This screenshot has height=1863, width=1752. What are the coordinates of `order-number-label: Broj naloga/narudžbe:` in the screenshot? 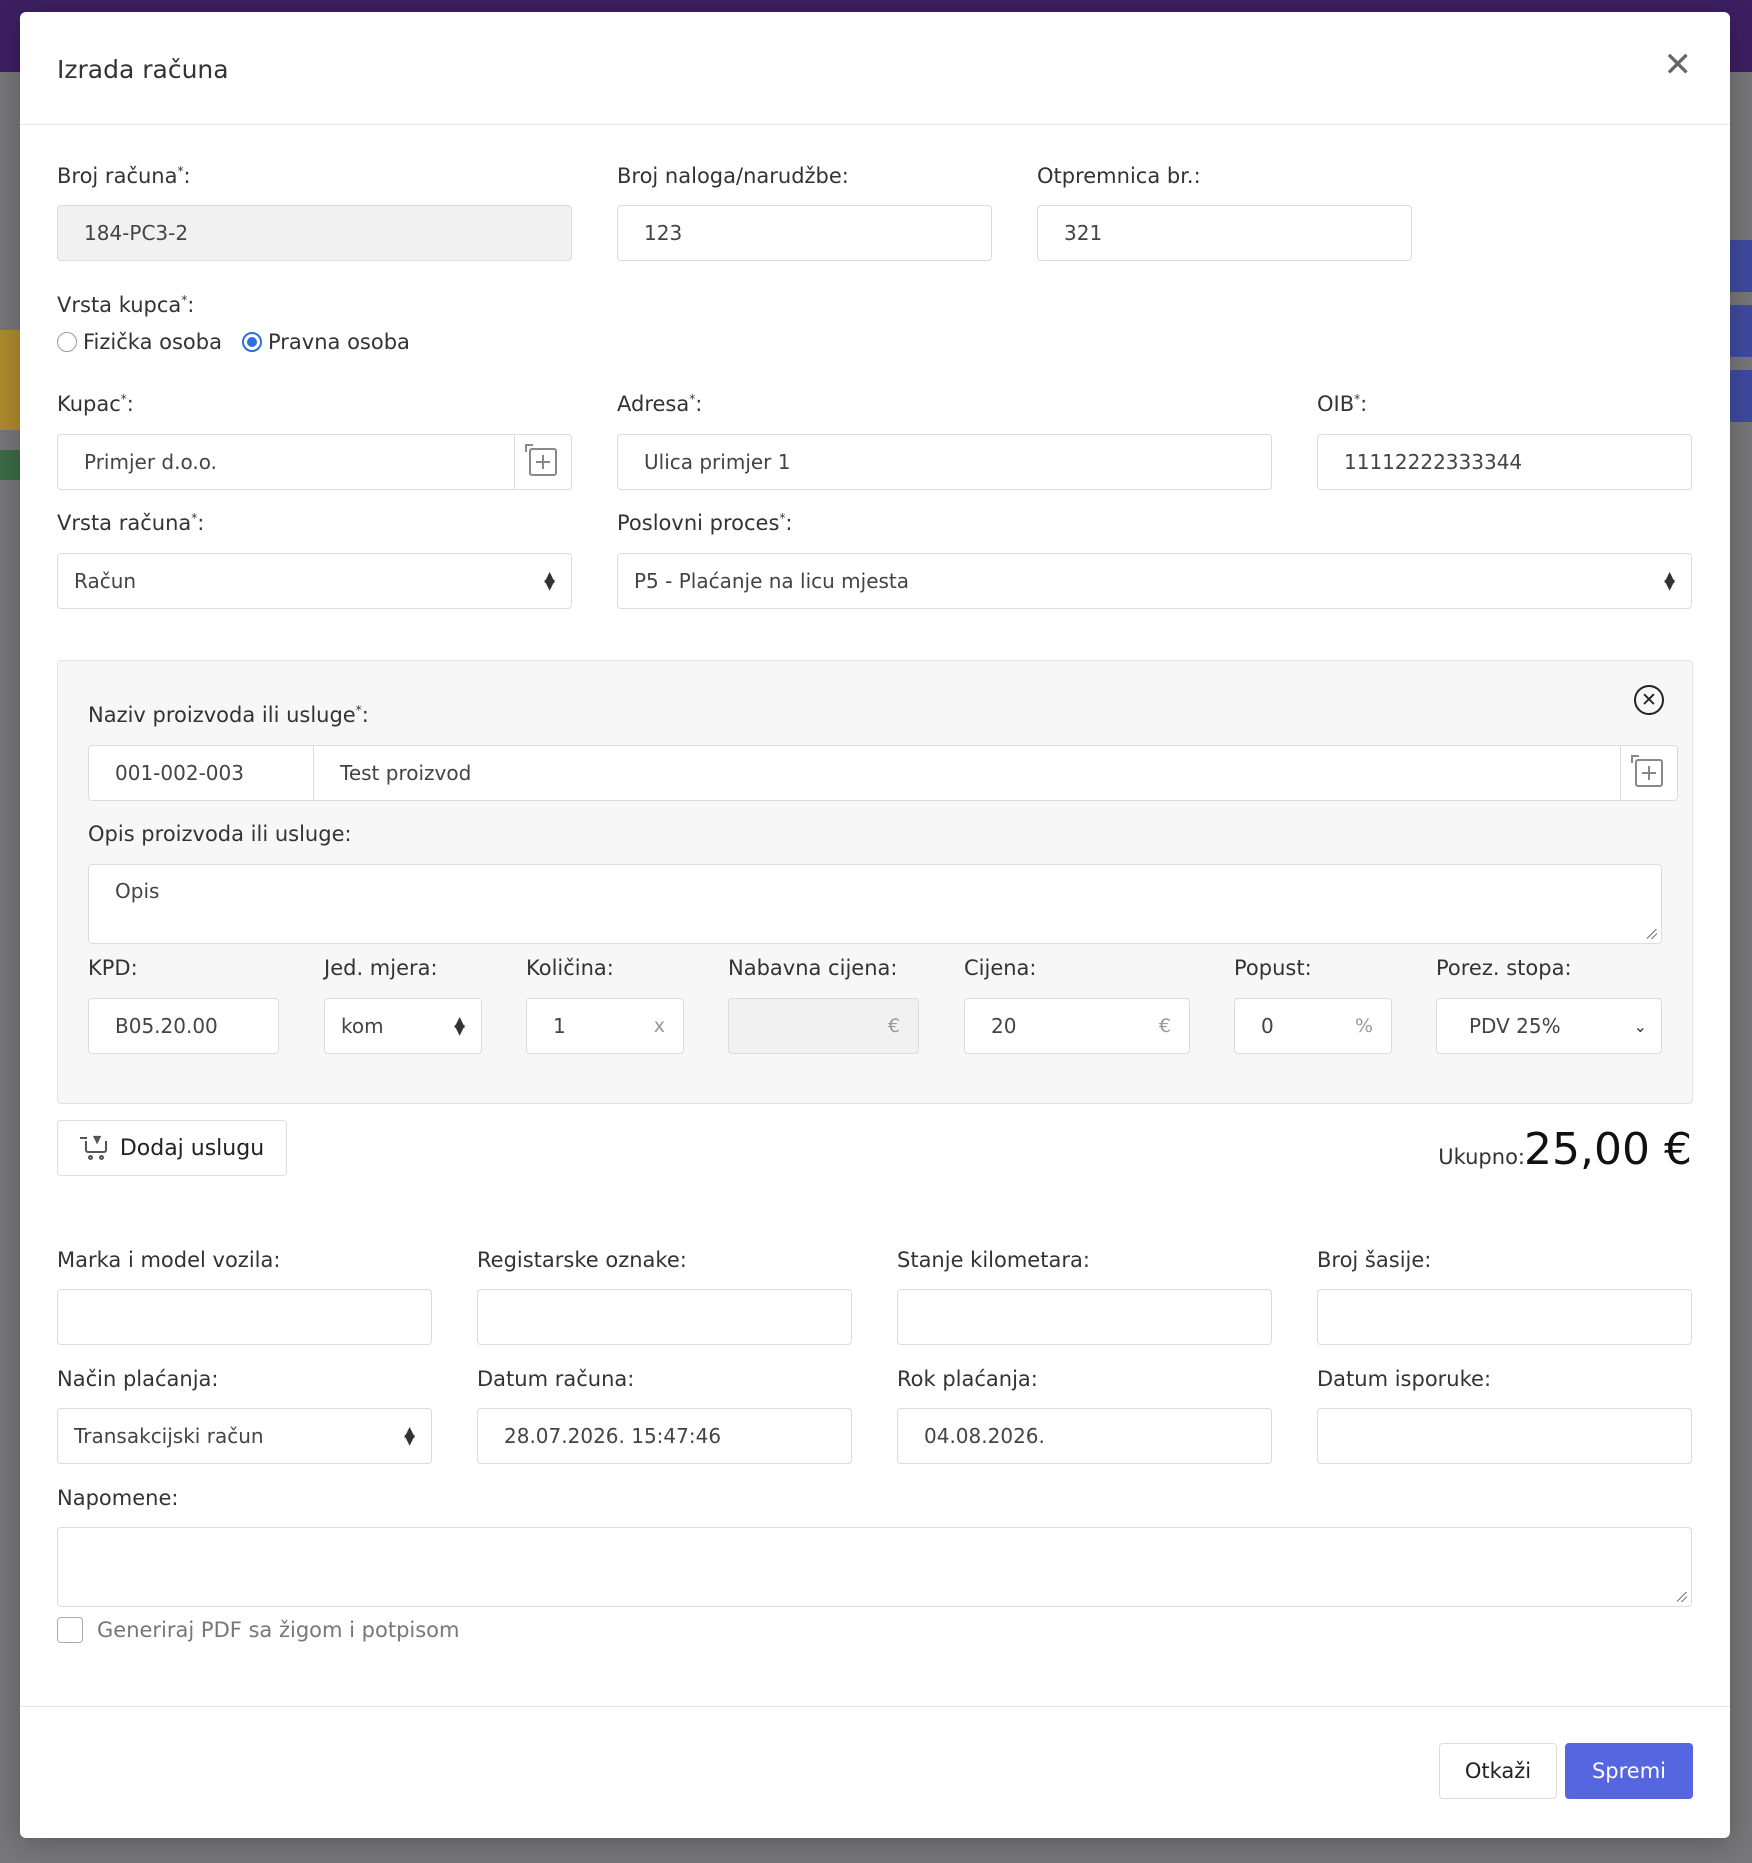 It's located at (733, 176).